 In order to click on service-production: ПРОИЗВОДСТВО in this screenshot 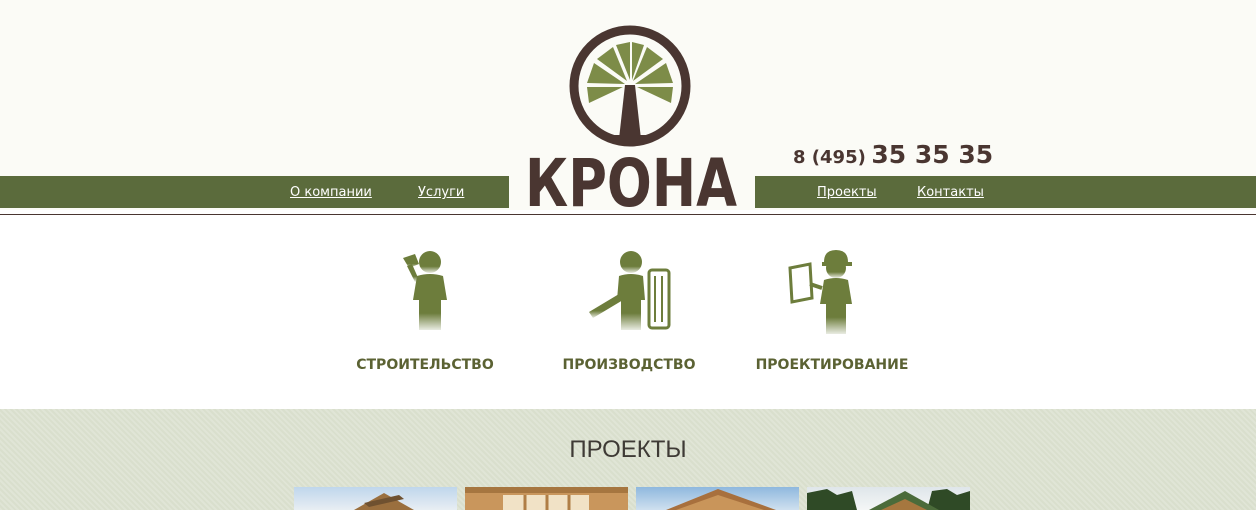, I will do `click(629, 310)`.